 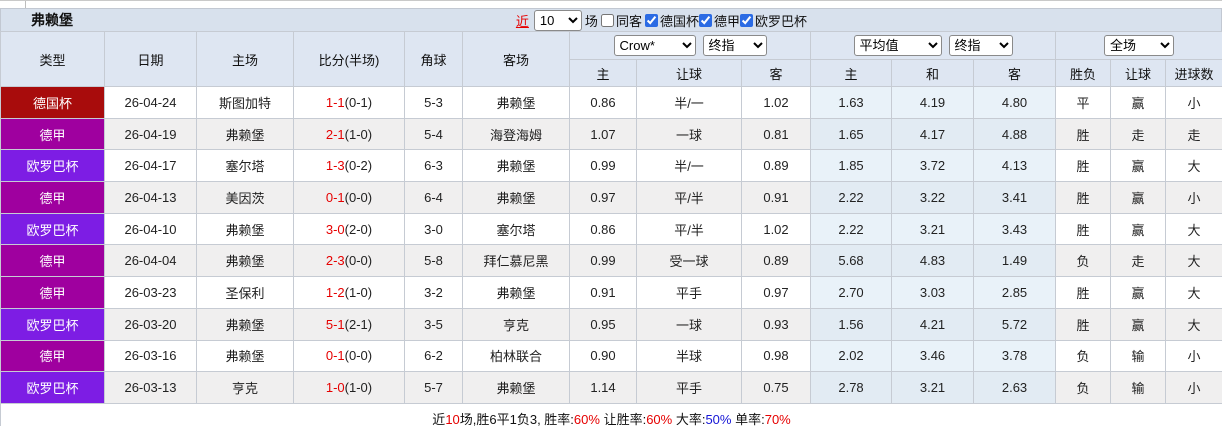 I want to click on same-away-filter: 同客, so click(x=621, y=20).